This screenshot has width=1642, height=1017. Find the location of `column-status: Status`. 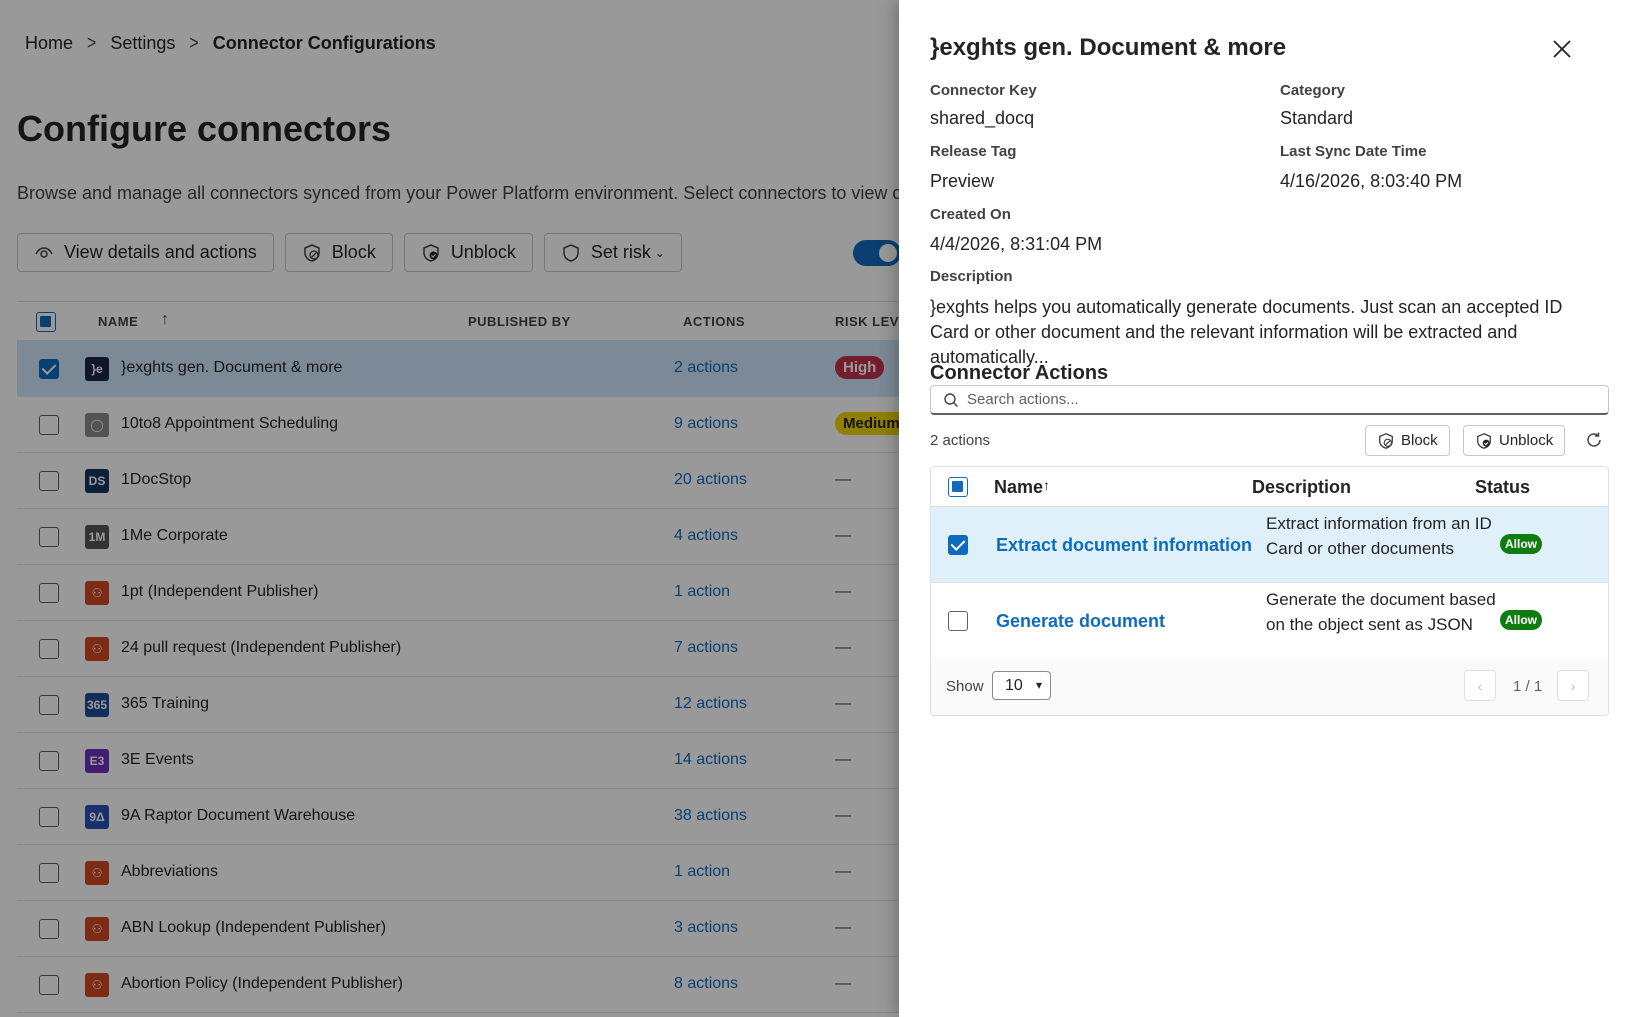

column-status: Status is located at coordinates (1502, 487).